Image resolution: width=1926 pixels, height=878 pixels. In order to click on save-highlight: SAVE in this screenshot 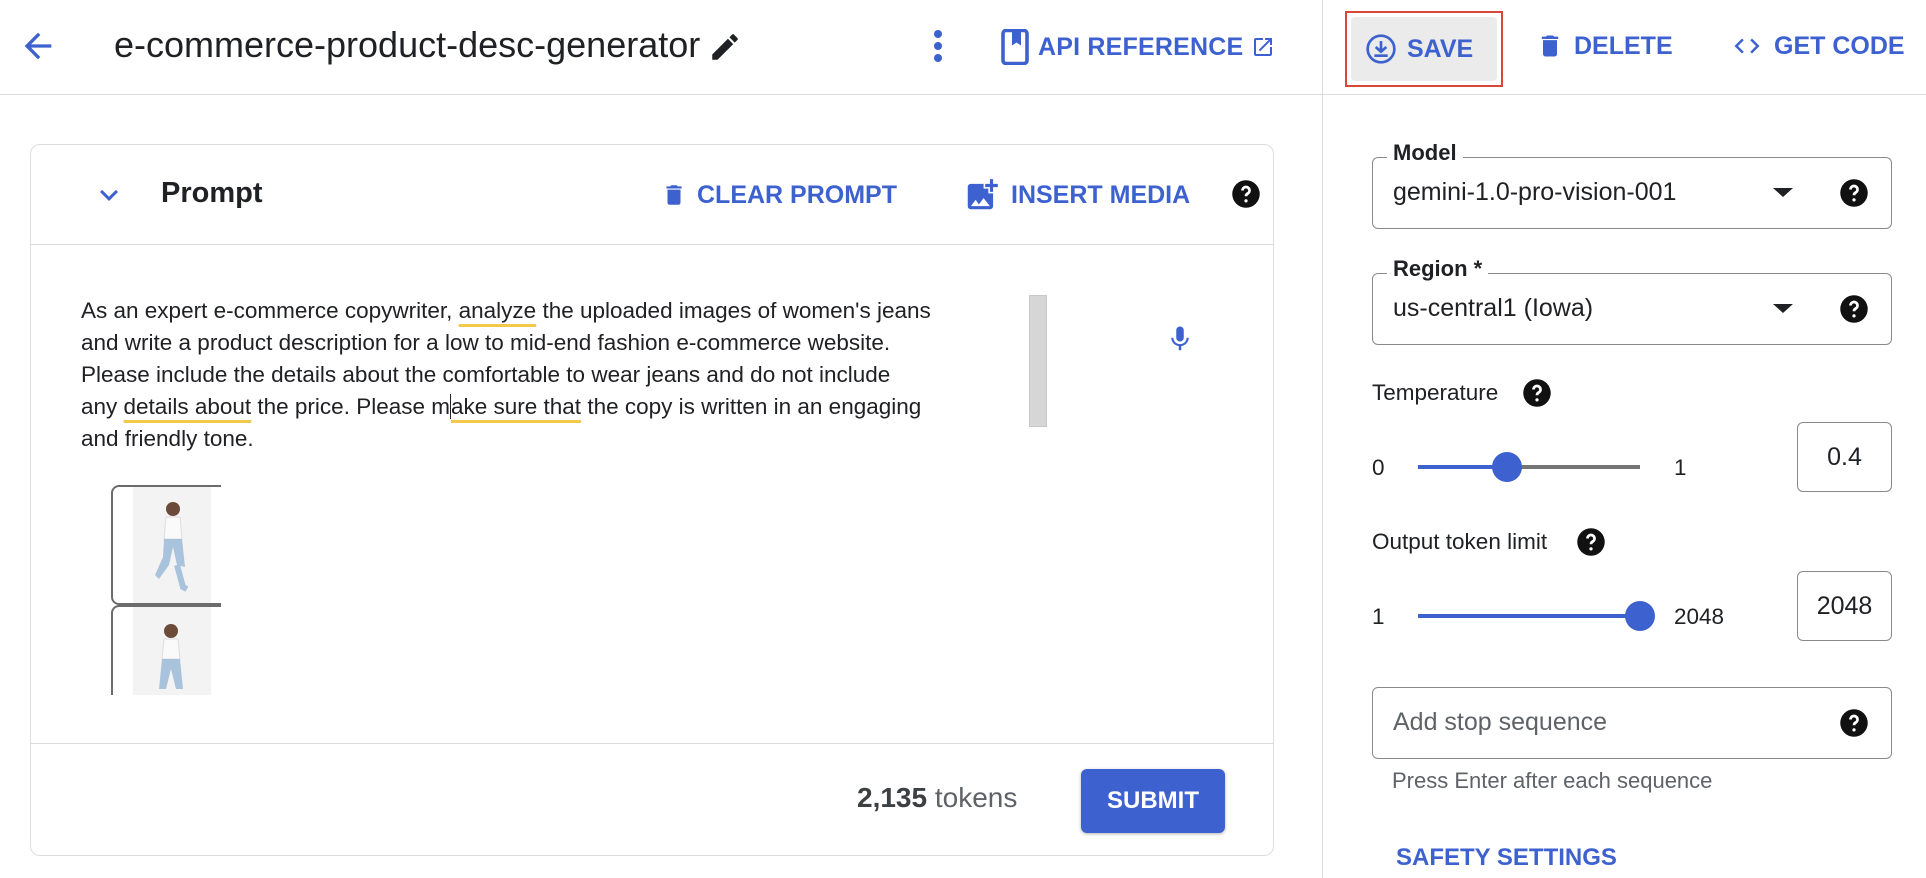, I will do `click(1424, 49)`.